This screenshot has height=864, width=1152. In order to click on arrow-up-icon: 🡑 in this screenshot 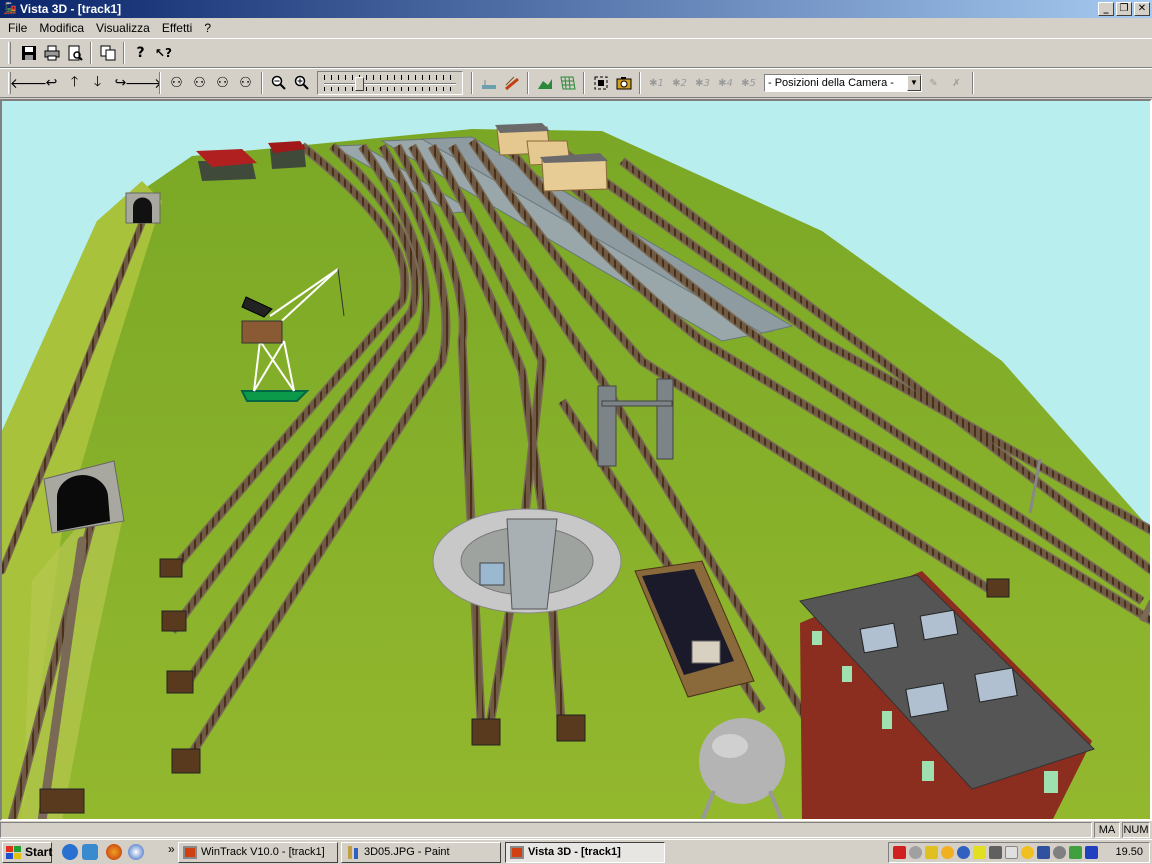, I will do `click(74, 83)`.